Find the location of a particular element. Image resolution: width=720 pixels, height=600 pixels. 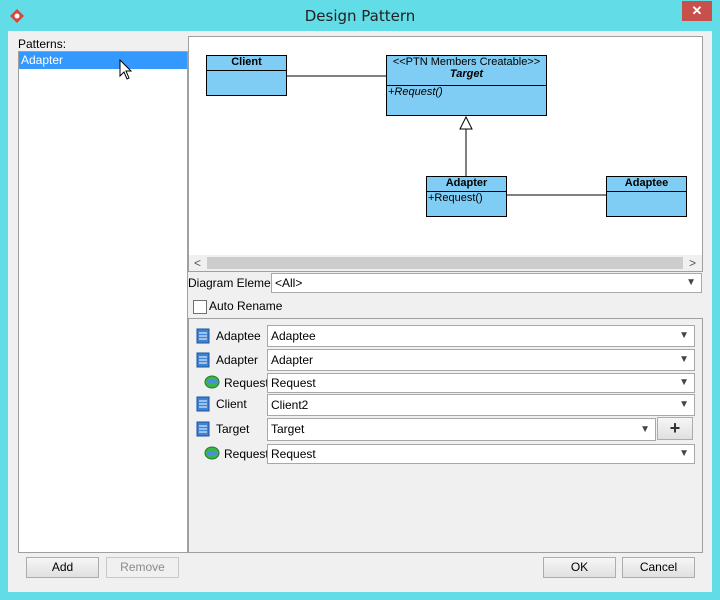

auto-rename-checkbox is located at coordinates (200, 307).